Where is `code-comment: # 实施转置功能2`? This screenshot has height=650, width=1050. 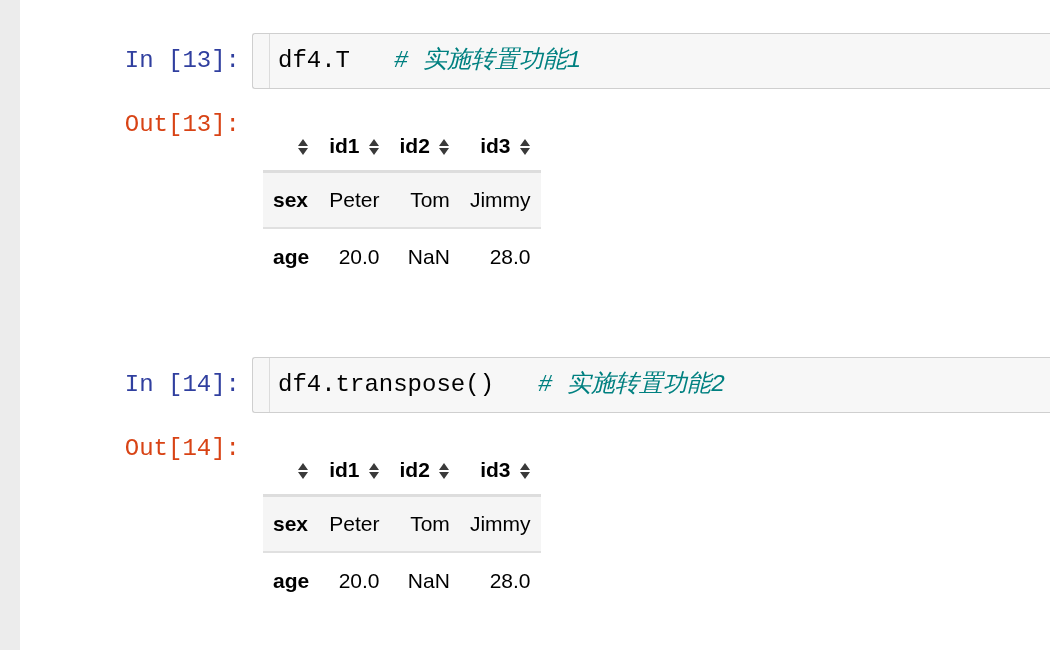
code-comment: # 实施转置功能2 is located at coordinates (632, 385).